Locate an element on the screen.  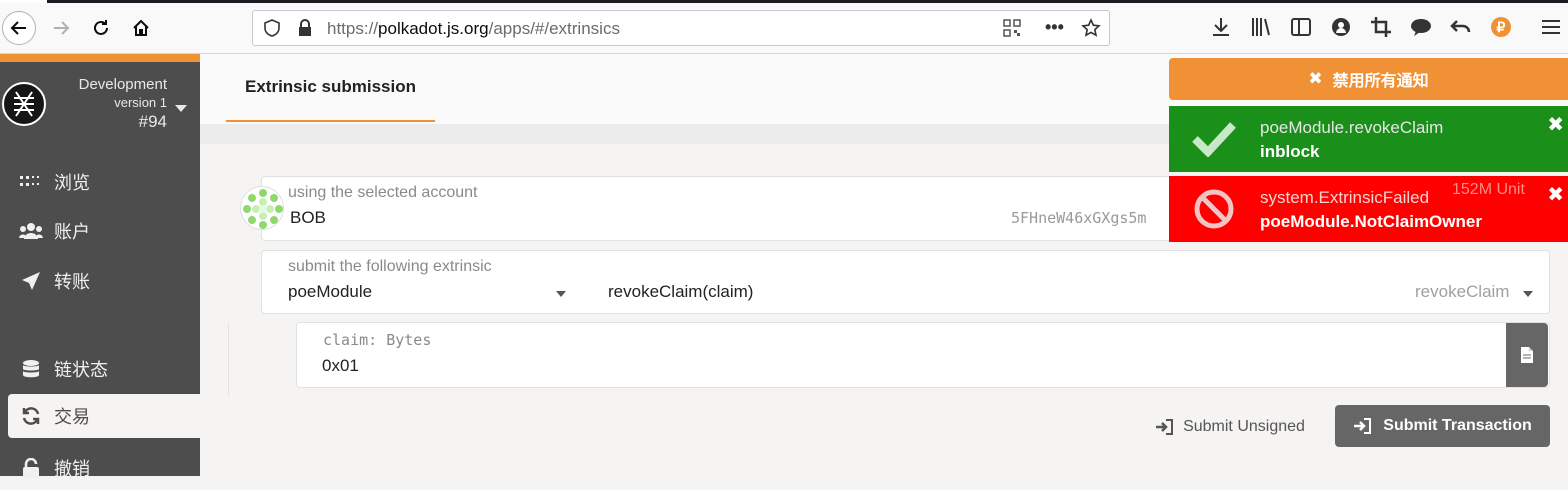
tab-strip is located at coordinates (784, 1).